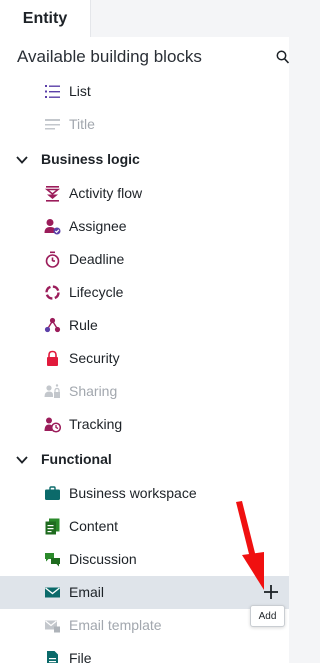 This screenshot has width=320, height=663. What do you see at coordinates (144, 124) in the screenshot?
I see `block-item-title: Title` at bounding box center [144, 124].